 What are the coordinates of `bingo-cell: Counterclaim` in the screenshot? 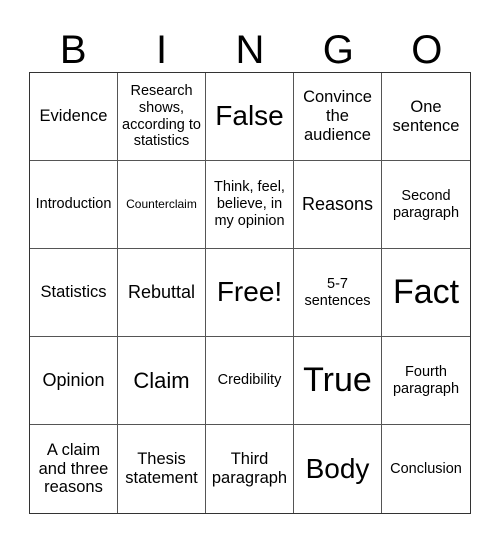 It's located at (162, 205).